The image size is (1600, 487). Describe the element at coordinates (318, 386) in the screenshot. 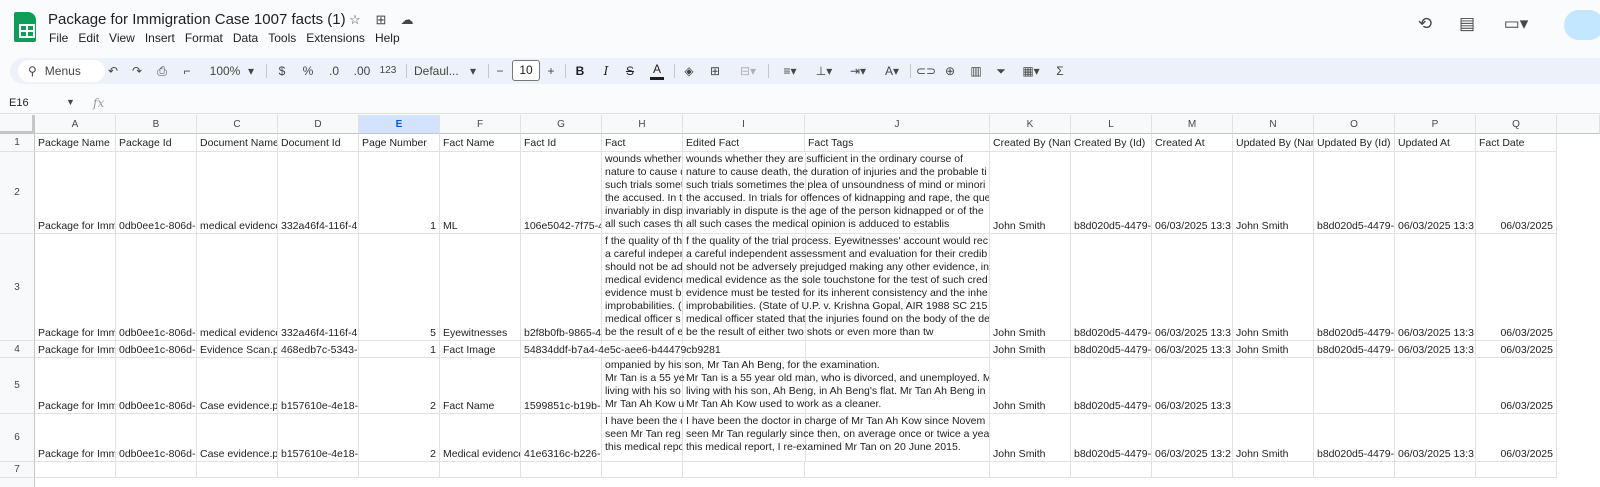

I see `cell-document-id: b157610e-4e18-` at that location.